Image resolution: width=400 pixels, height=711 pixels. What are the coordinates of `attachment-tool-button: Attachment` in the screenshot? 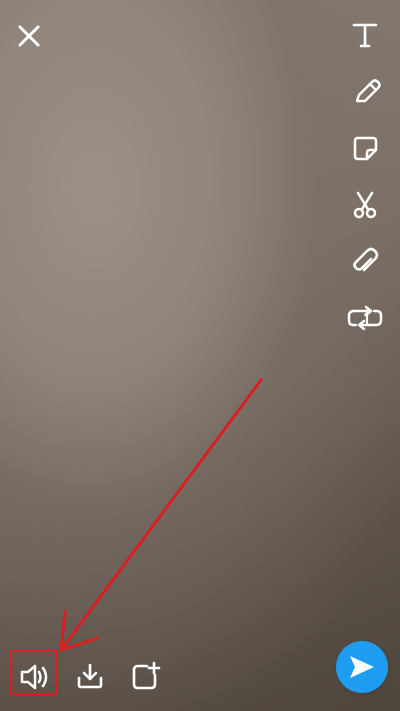 It's located at (365, 262).